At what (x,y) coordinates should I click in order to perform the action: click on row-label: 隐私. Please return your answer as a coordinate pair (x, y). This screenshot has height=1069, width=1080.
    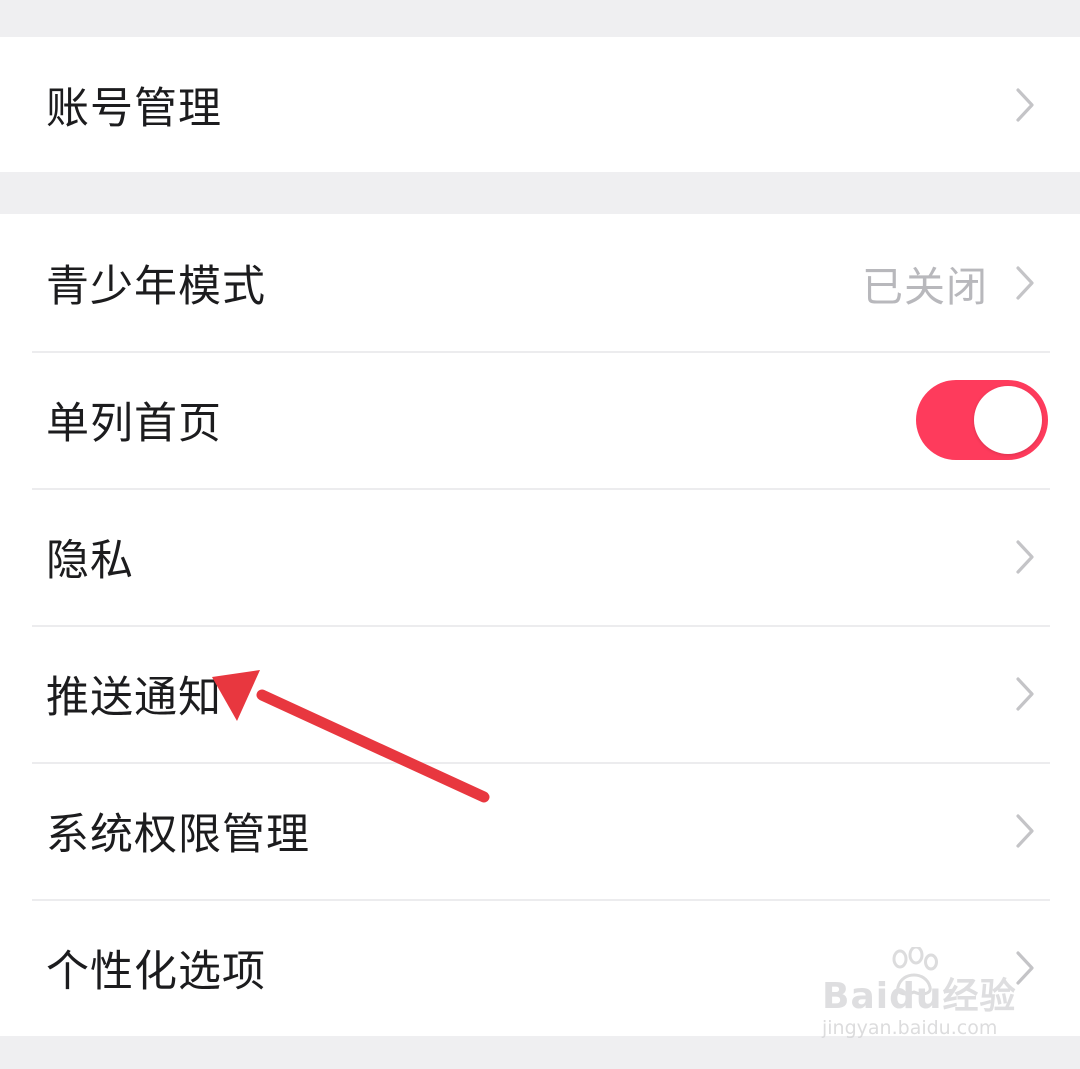
    Looking at the image, I should click on (90, 560).